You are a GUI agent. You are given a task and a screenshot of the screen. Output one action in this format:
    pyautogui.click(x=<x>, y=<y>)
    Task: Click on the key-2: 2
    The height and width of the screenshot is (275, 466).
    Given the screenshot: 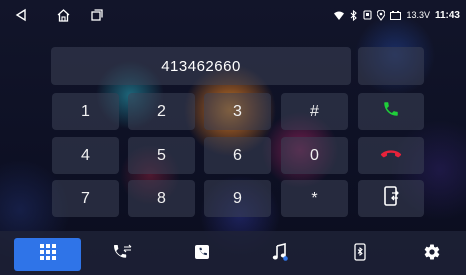 What is the action you would take?
    pyautogui.click(x=161, y=111)
    